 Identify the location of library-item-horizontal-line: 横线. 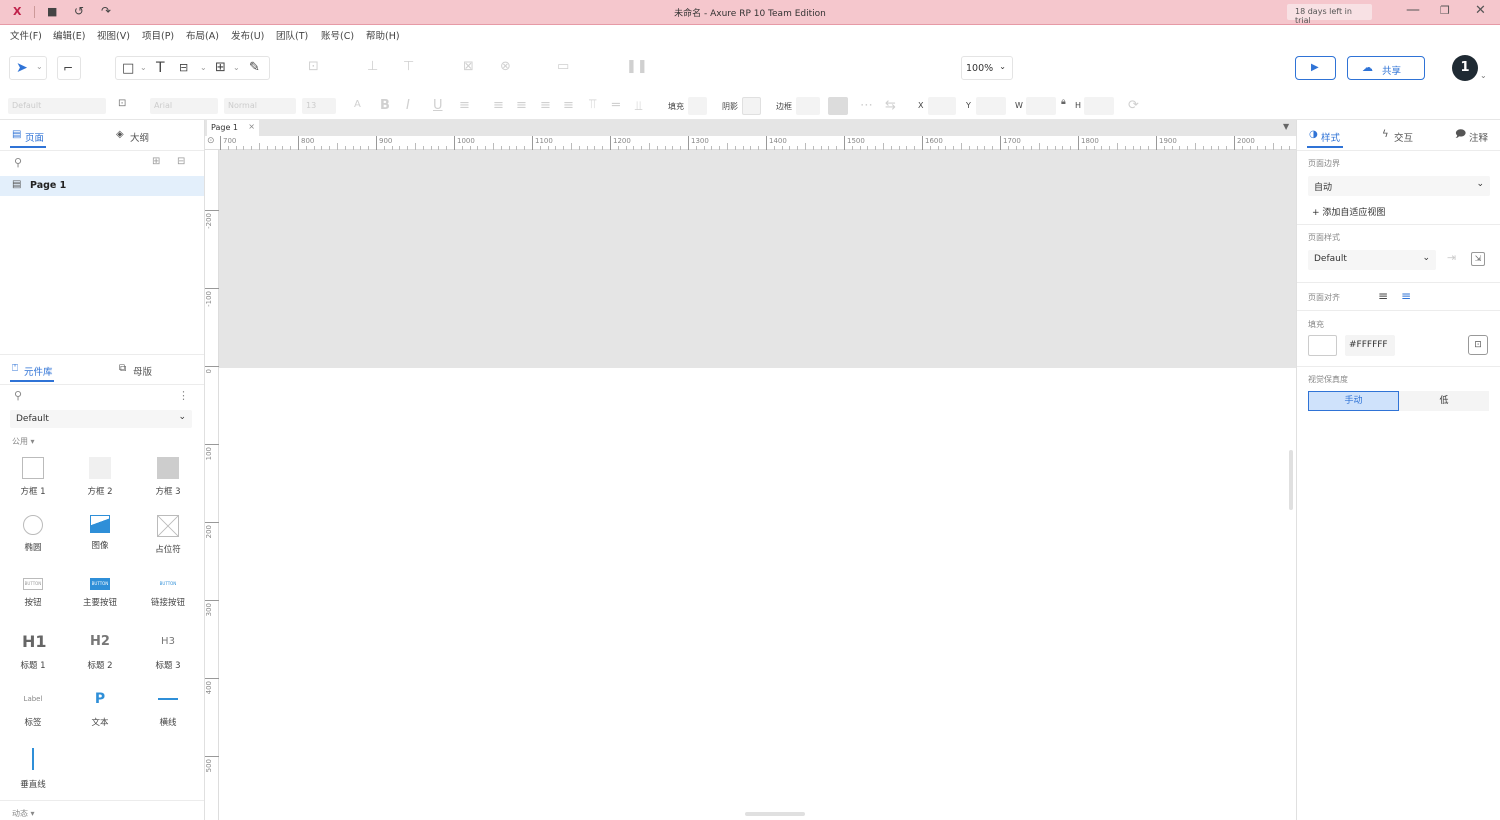
(168, 708).